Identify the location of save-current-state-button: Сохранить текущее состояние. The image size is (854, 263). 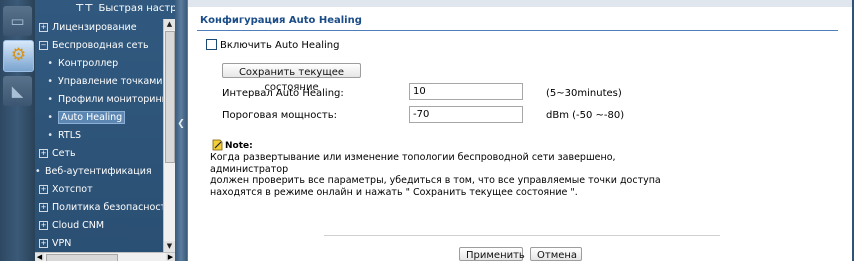
(291, 78).